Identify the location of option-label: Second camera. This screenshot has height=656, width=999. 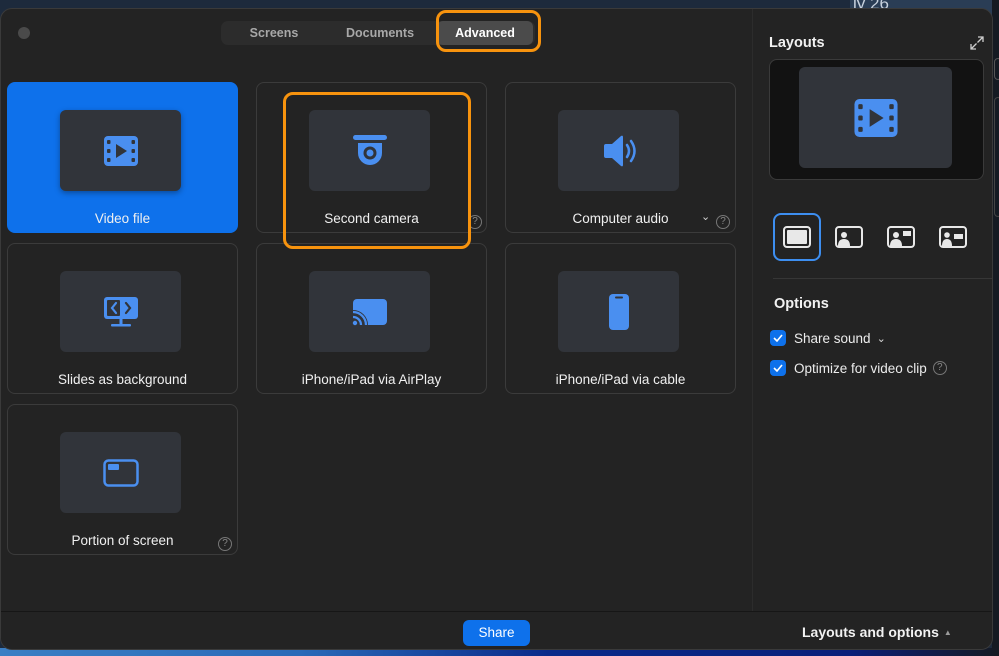
(371, 218).